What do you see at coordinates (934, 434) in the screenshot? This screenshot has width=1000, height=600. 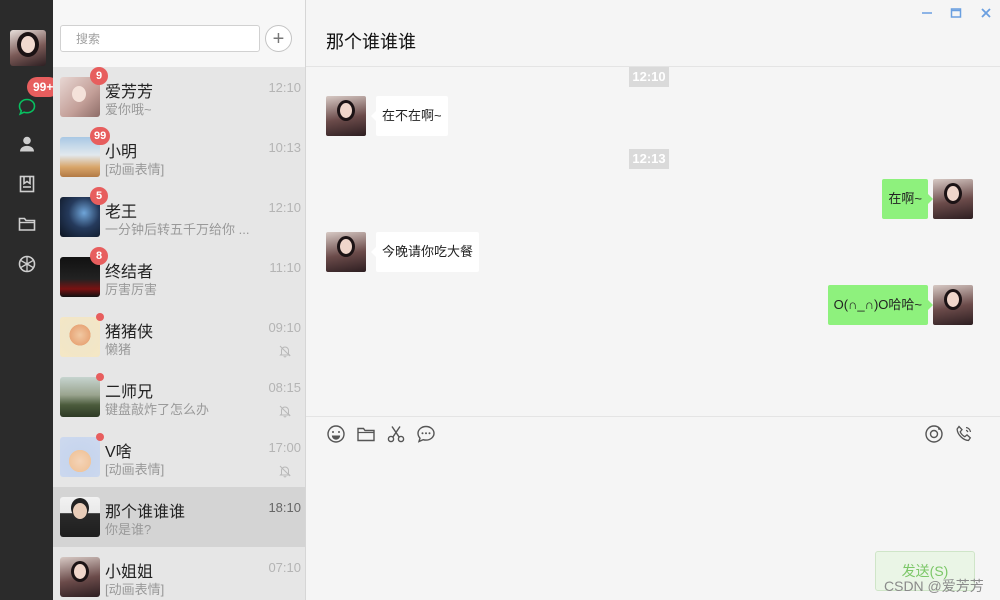 I see `video-call-icon` at bounding box center [934, 434].